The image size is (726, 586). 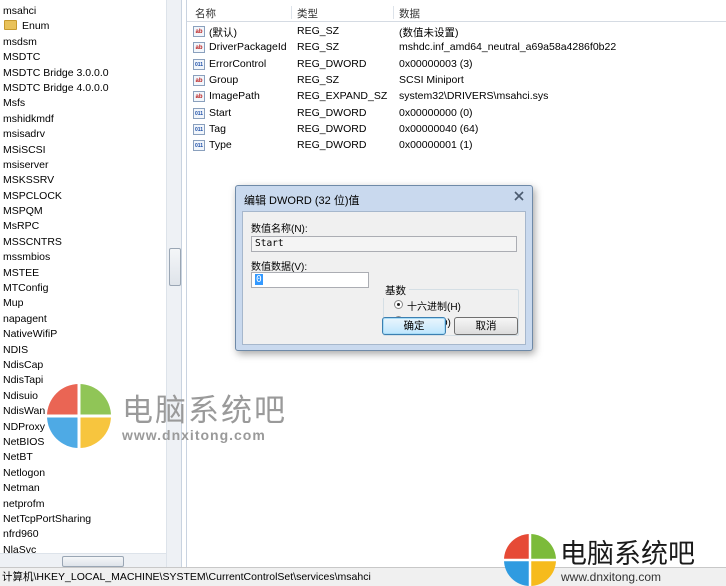 What do you see at coordinates (224, 79) in the screenshot?
I see `value-name: Group` at bounding box center [224, 79].